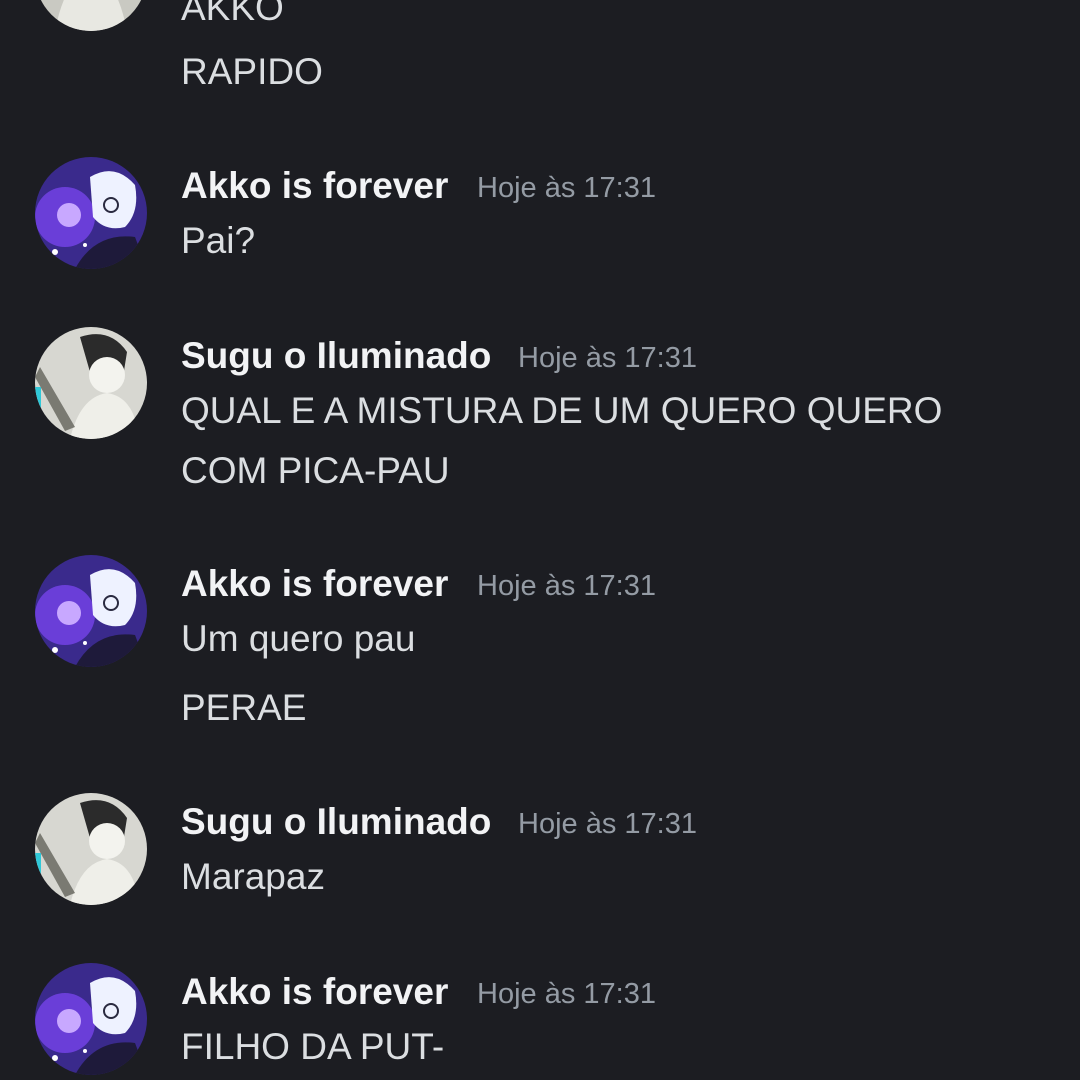 The height and width of the screenshot is (1080, 1080). Describe the element at coordinates (244, 707) in the screenshot. I see `message-text: PERAE` at that location.